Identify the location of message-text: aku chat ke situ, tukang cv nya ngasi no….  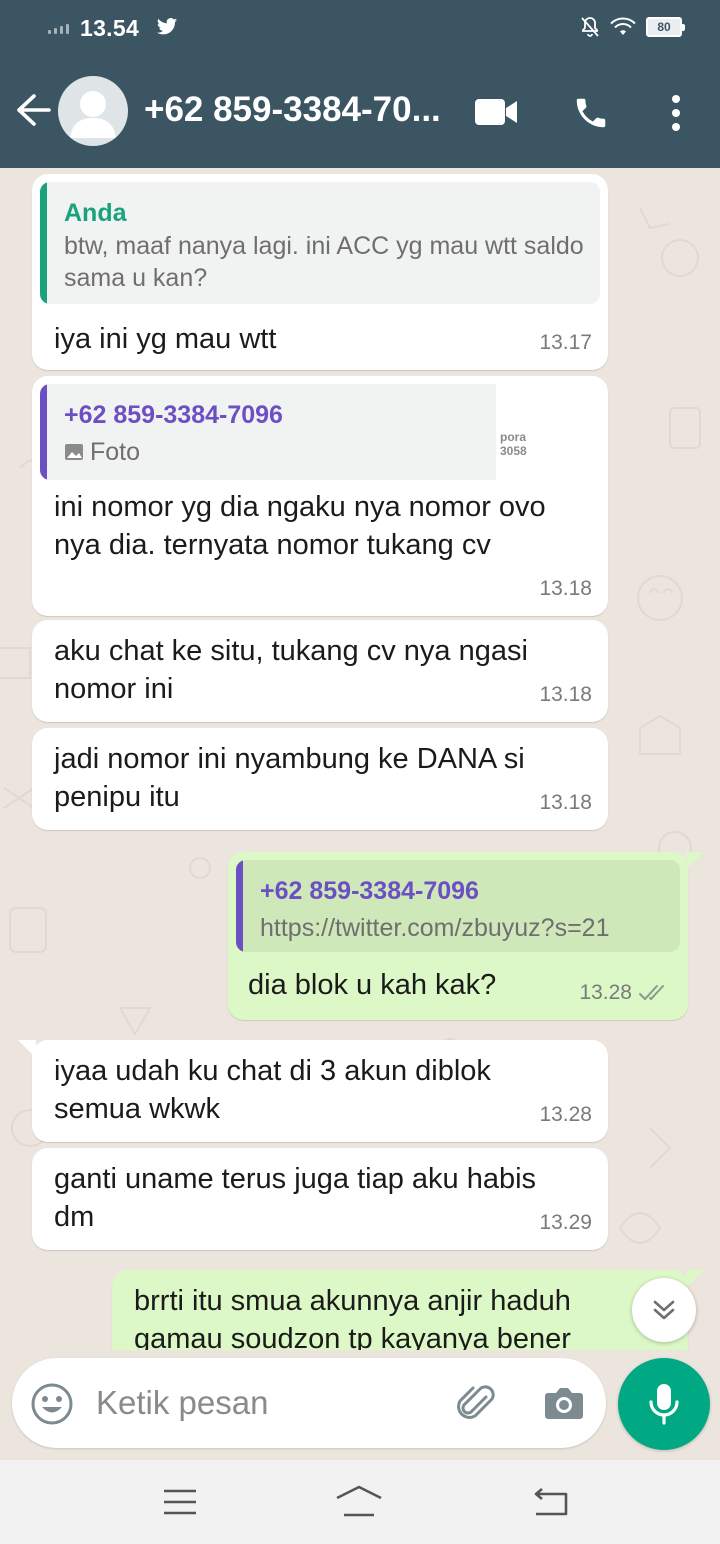
(291, 670).